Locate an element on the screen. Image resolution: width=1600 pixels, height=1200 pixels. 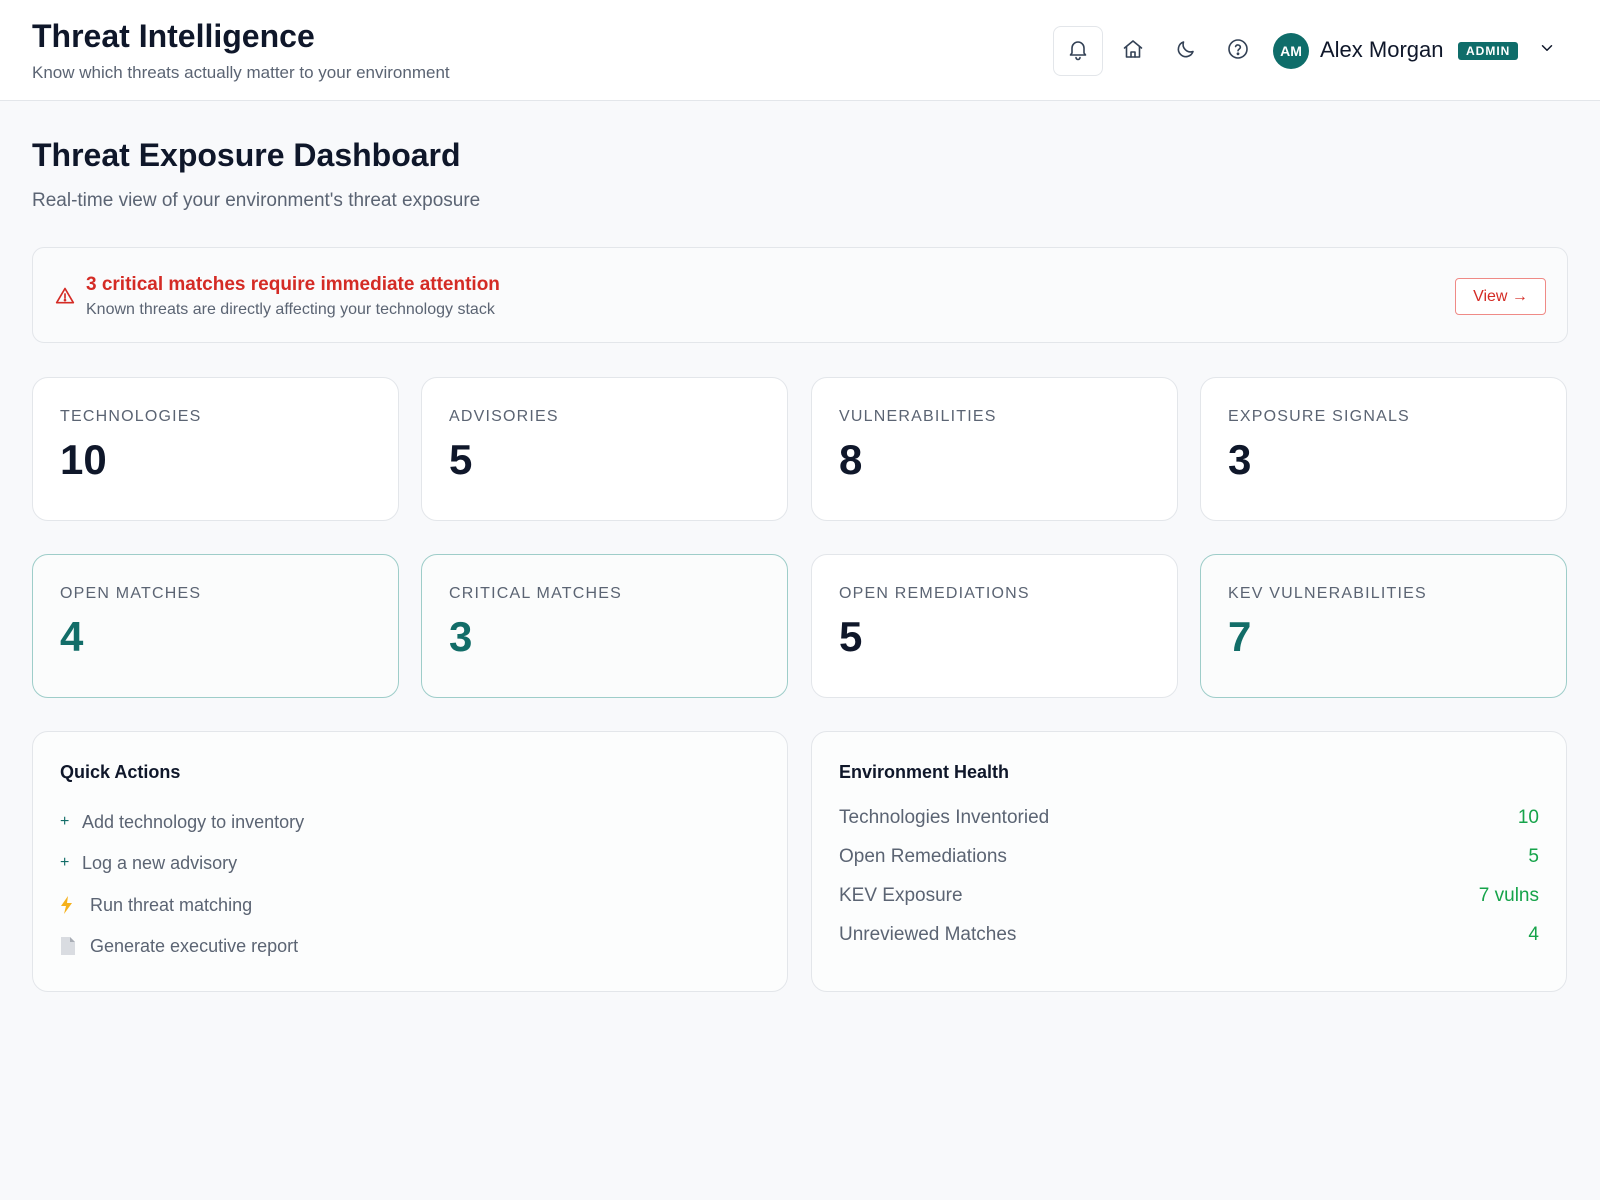
help-button is located at coordinates (1238, 51).